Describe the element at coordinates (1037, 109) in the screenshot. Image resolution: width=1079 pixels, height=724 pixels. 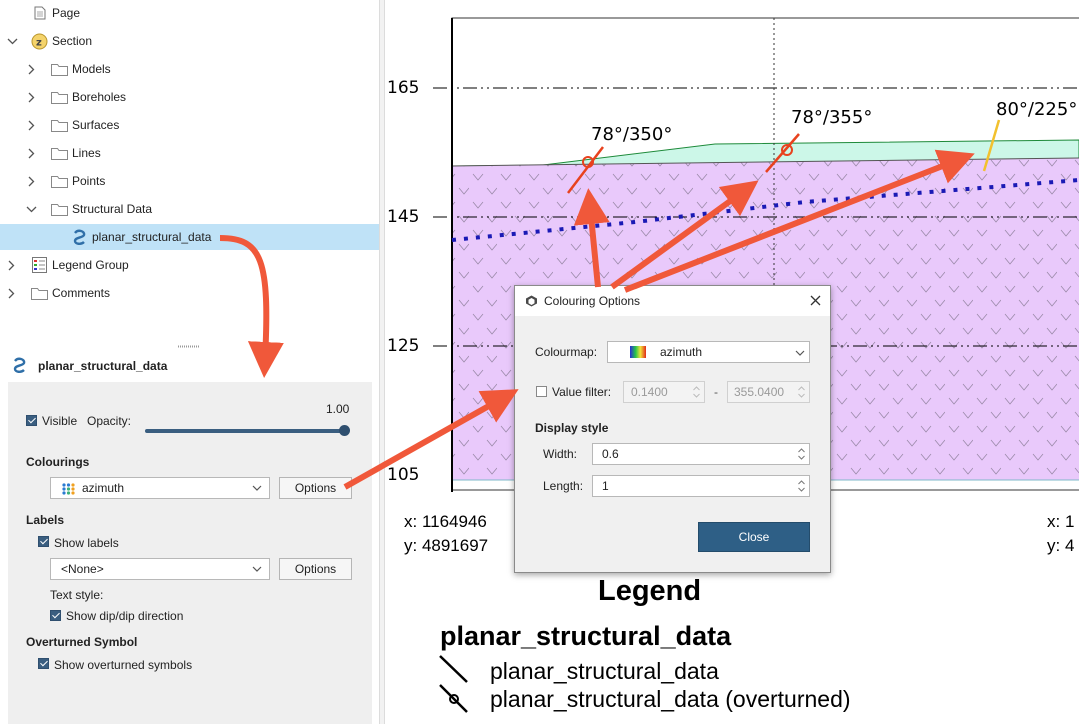
I see `measurement-label: 80°/225°` at that location.